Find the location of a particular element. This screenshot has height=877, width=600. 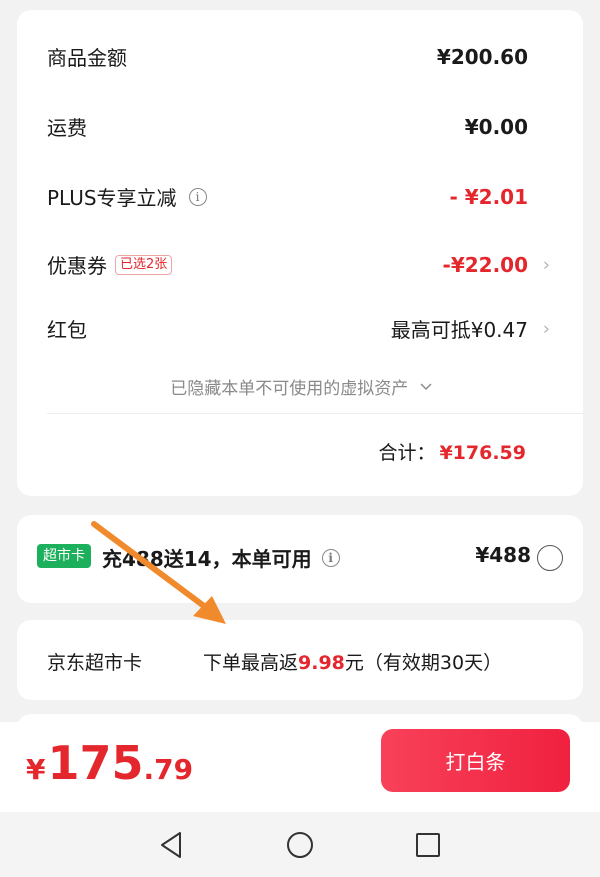

red-packet-value: 最高可抵¥0.47 is located at coordinates (459, 330).